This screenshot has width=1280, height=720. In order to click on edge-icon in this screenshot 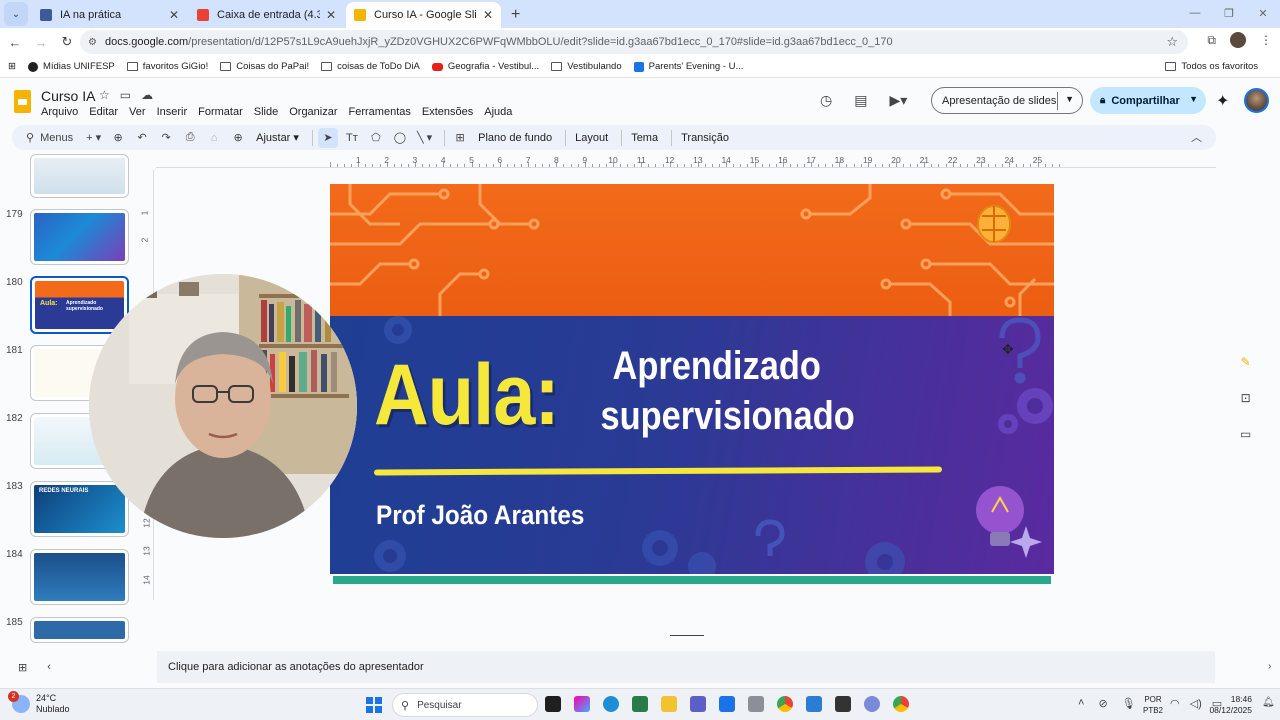, I will do `click(611, 704)`.